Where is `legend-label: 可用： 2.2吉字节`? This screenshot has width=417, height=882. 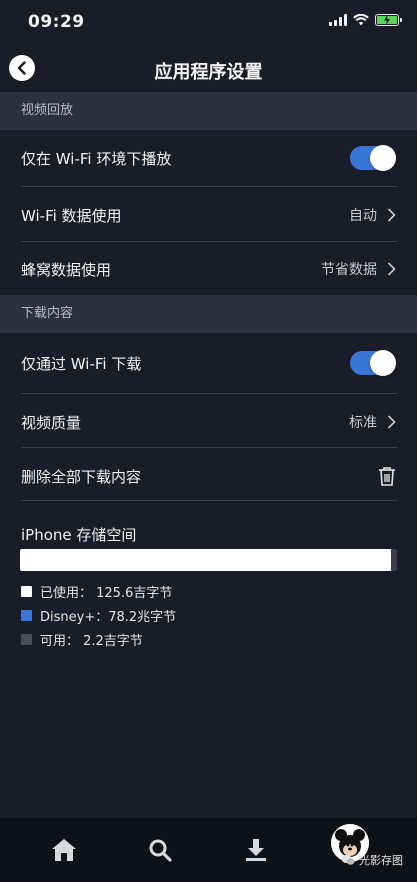 legend-label: 可用： 2.2吉字节 is located at coordinates (91, 641).